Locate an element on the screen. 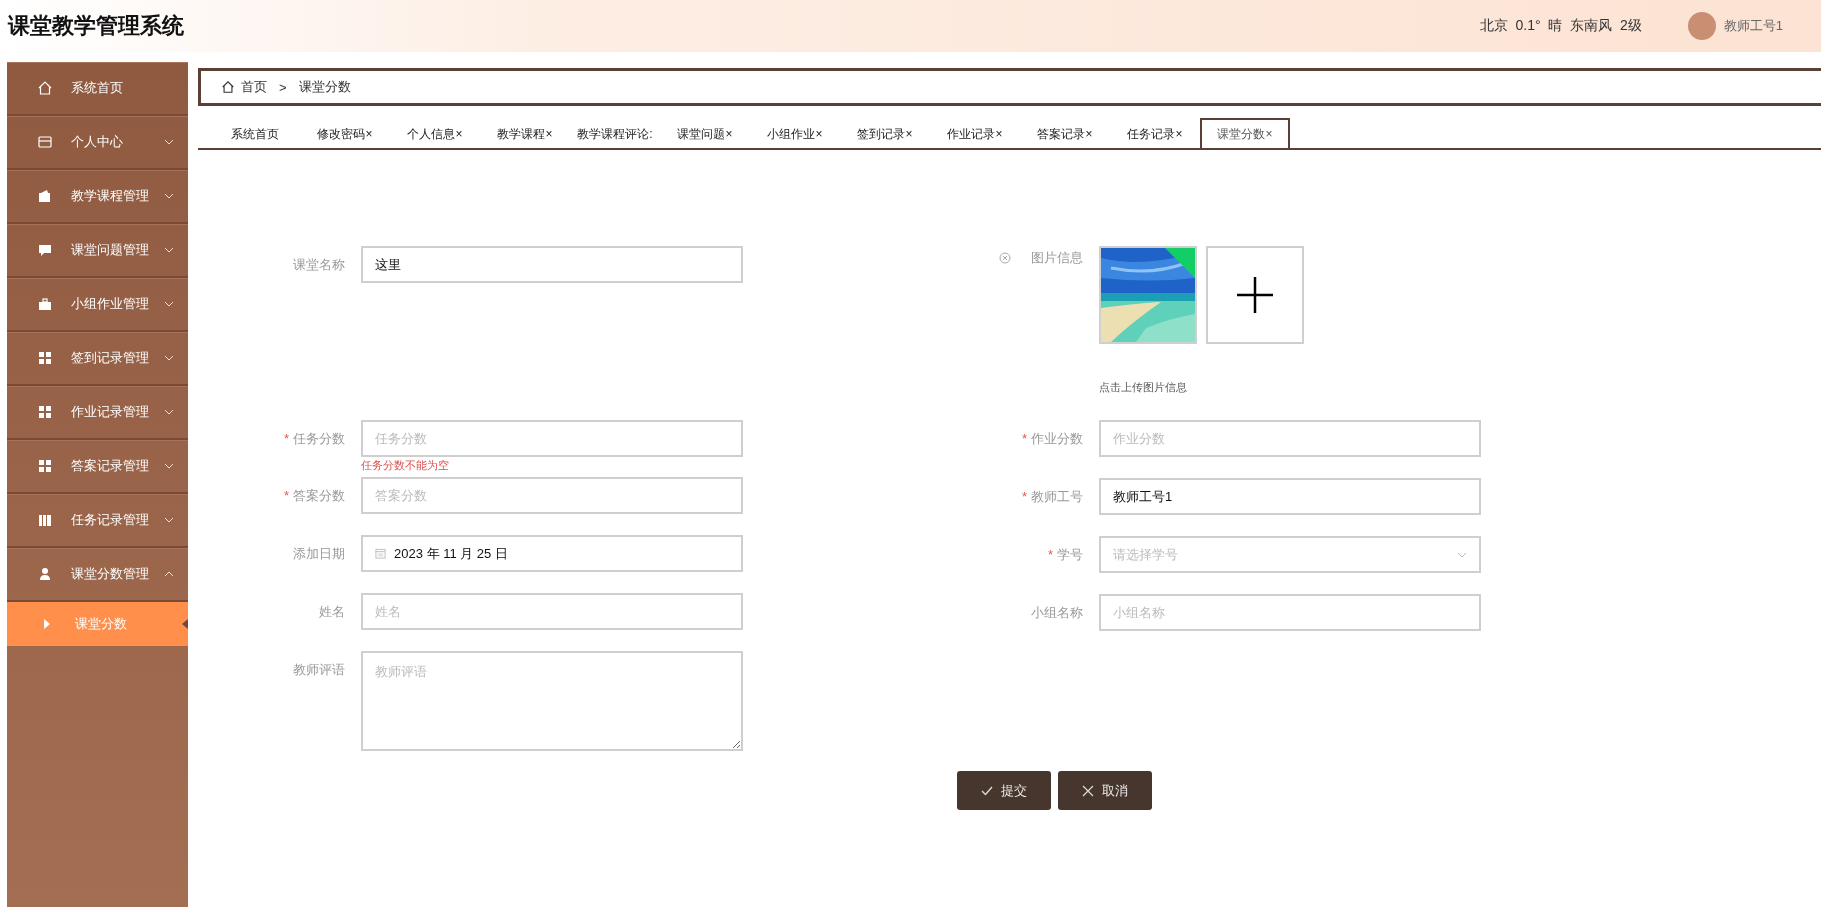 This screenshot has height=907, width=1821. check-icon is located at coordinates (987, 790).